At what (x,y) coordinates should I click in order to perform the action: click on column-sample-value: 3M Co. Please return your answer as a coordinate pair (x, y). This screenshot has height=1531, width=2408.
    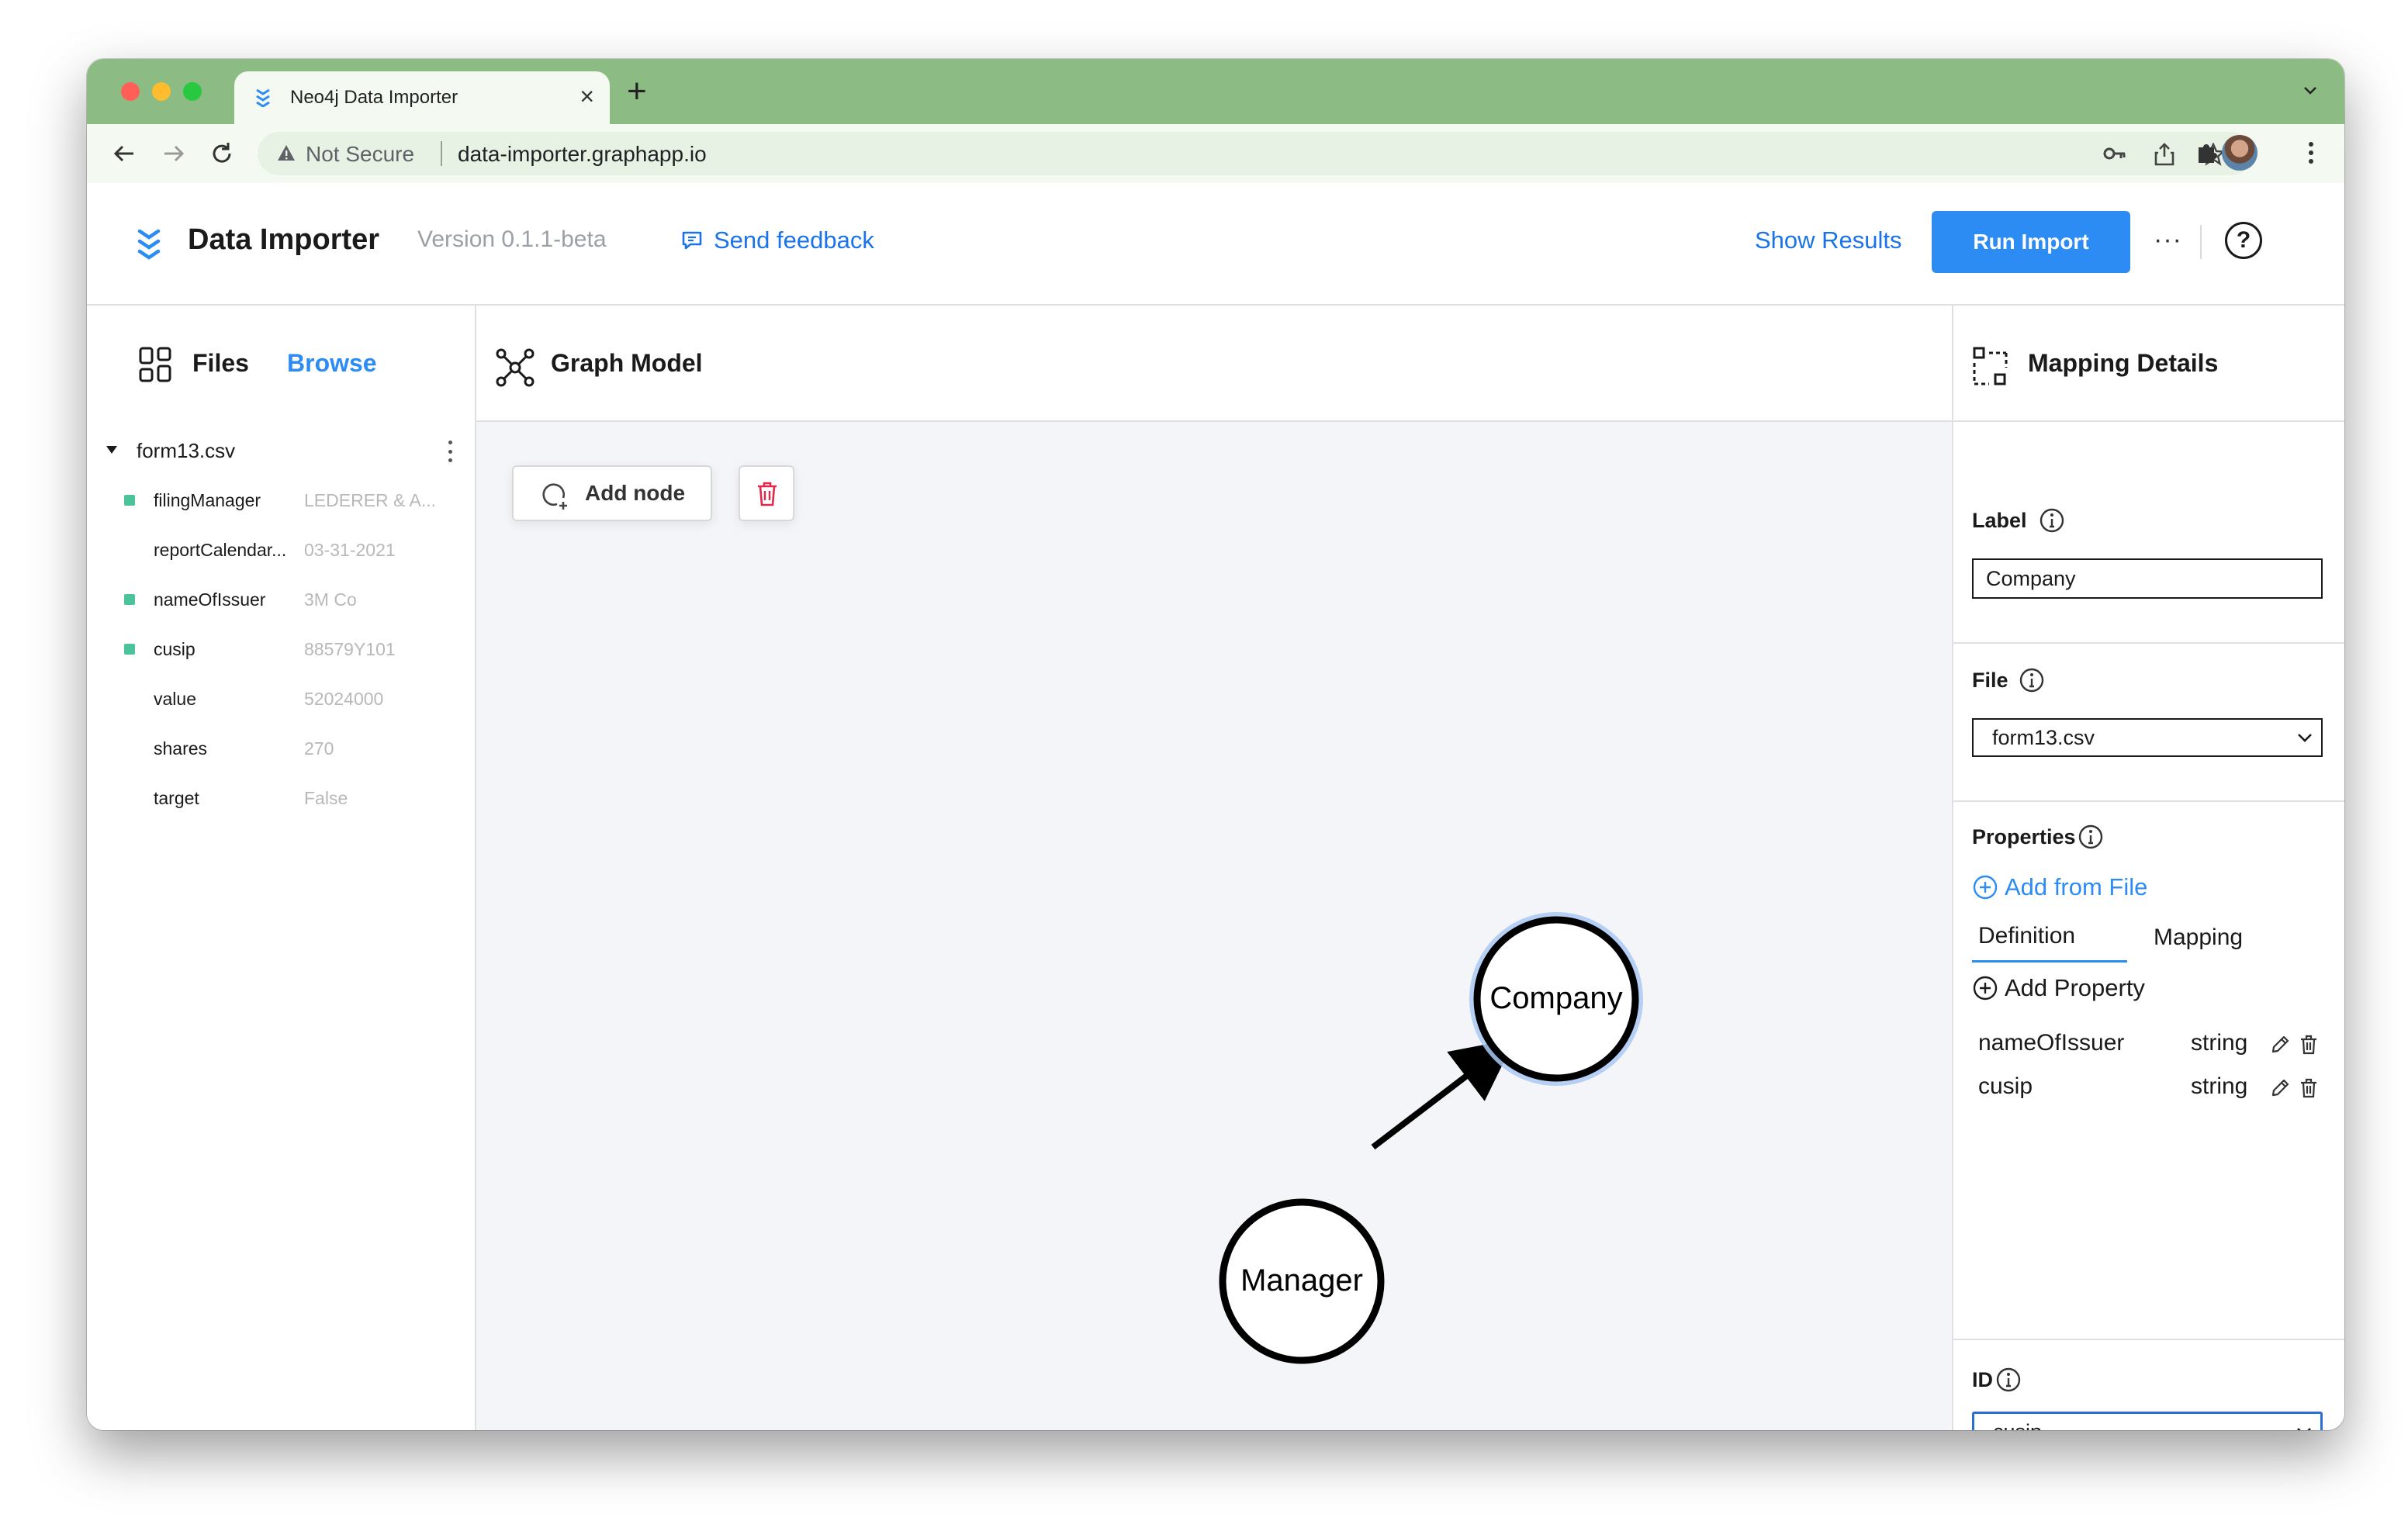
    Looking at the image, I should click on (330, 599).